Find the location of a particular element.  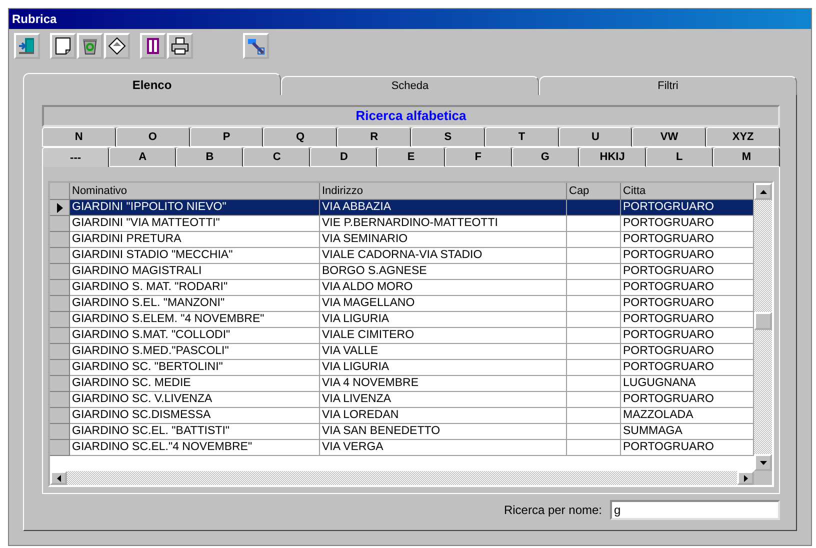

table-cell: PORTOGRUARO is located at coordinates (687, 208).